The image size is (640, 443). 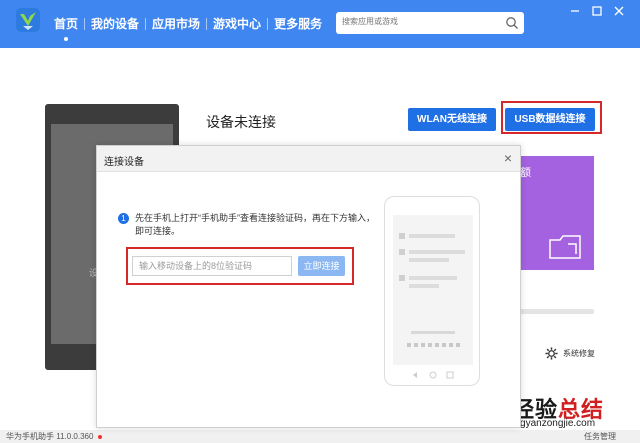 What do you see at coordinates (370, 21) in the screenshot?
I see `search-placeholder: 搜索应用或游戏` at bounding box center [370, 21].